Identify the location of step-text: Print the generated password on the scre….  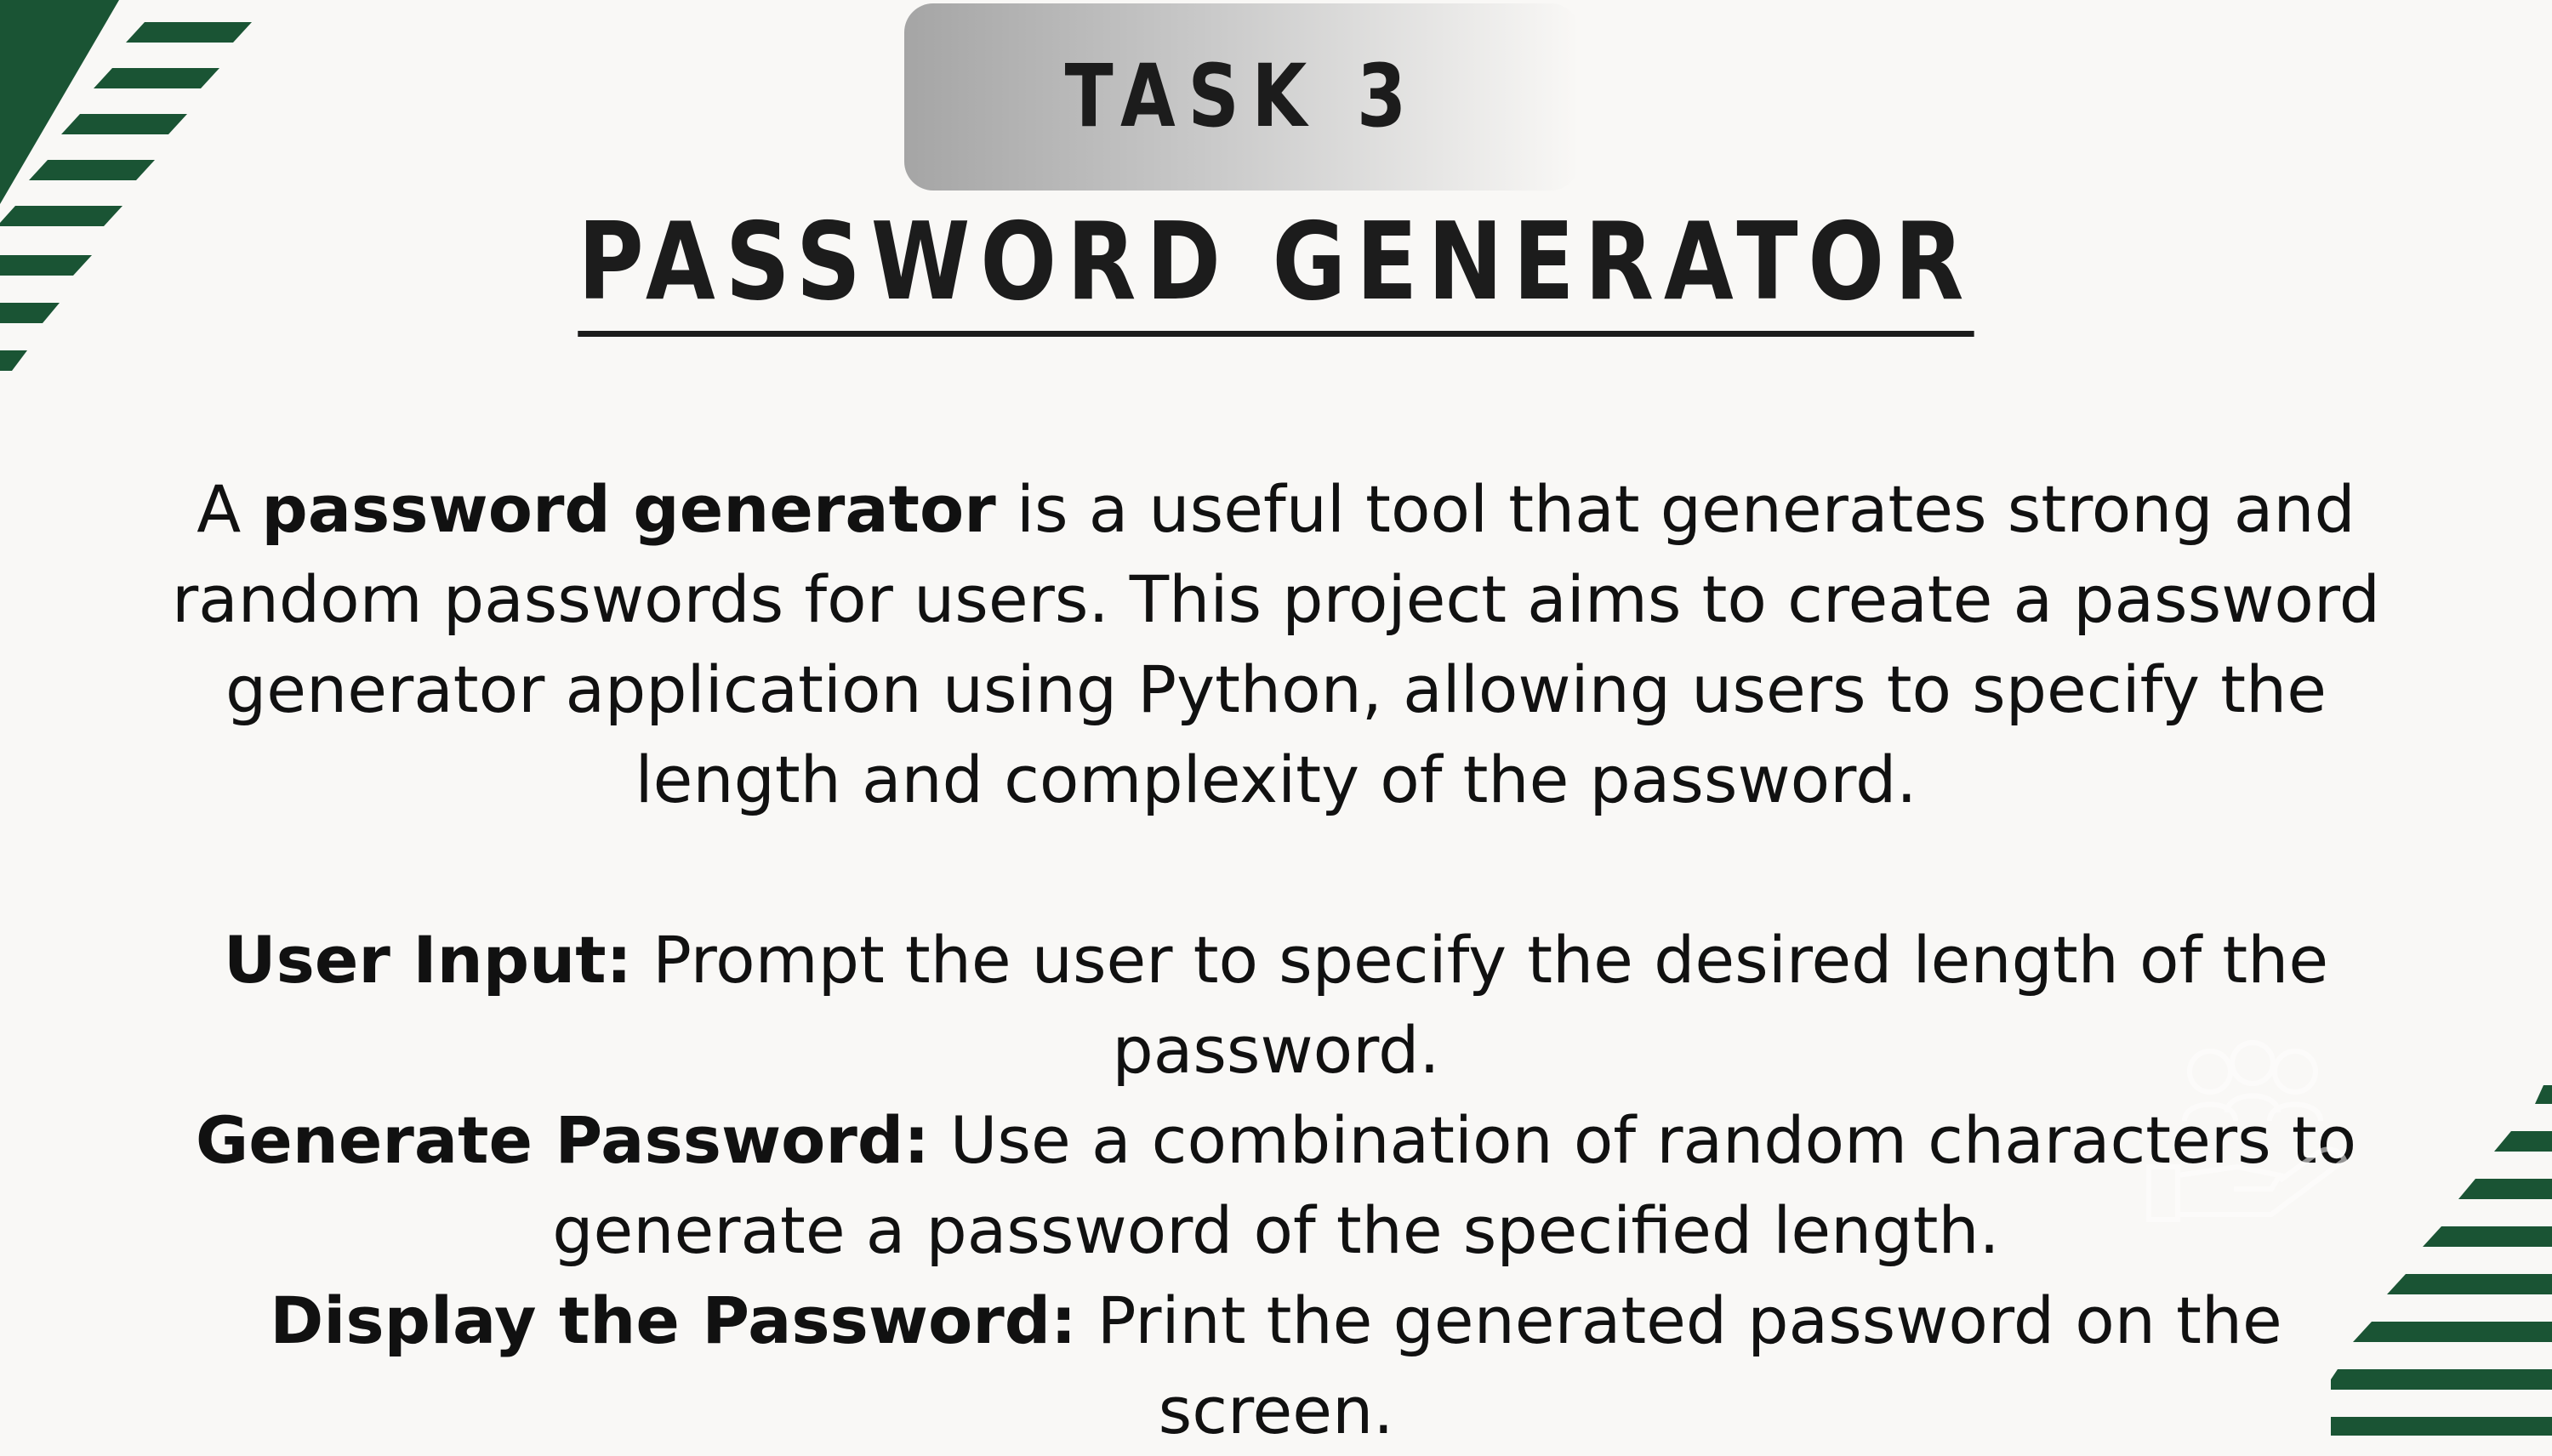
(1679, 1365).